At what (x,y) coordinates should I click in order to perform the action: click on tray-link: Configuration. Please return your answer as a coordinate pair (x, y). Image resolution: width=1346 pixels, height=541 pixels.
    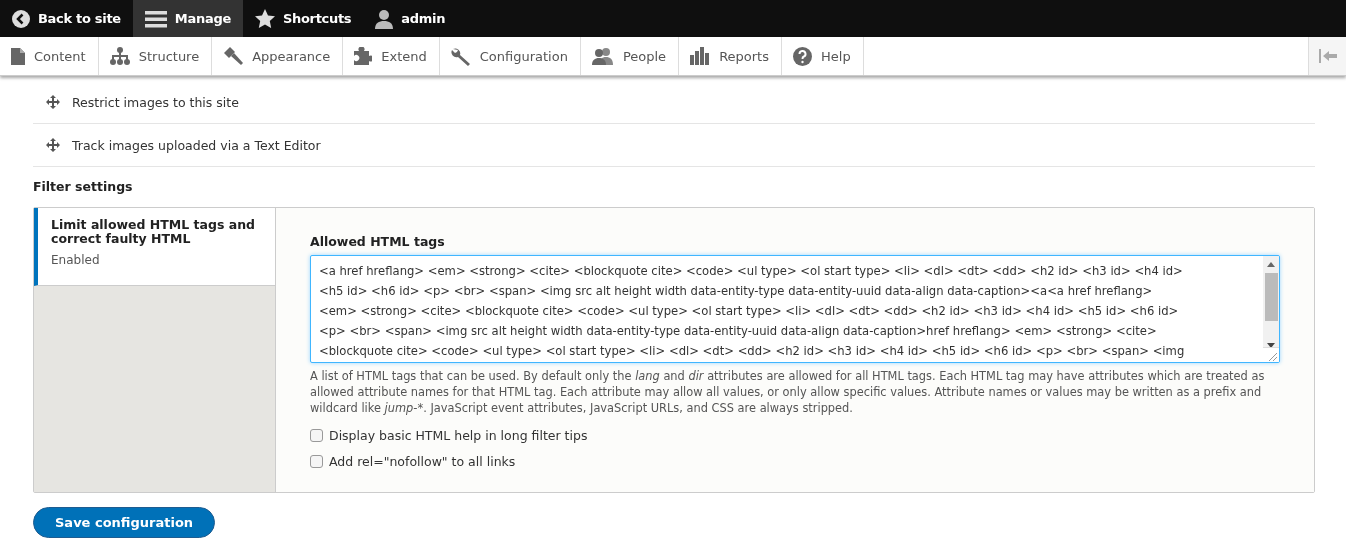
    Looking at the image, I should click on (510, 56).